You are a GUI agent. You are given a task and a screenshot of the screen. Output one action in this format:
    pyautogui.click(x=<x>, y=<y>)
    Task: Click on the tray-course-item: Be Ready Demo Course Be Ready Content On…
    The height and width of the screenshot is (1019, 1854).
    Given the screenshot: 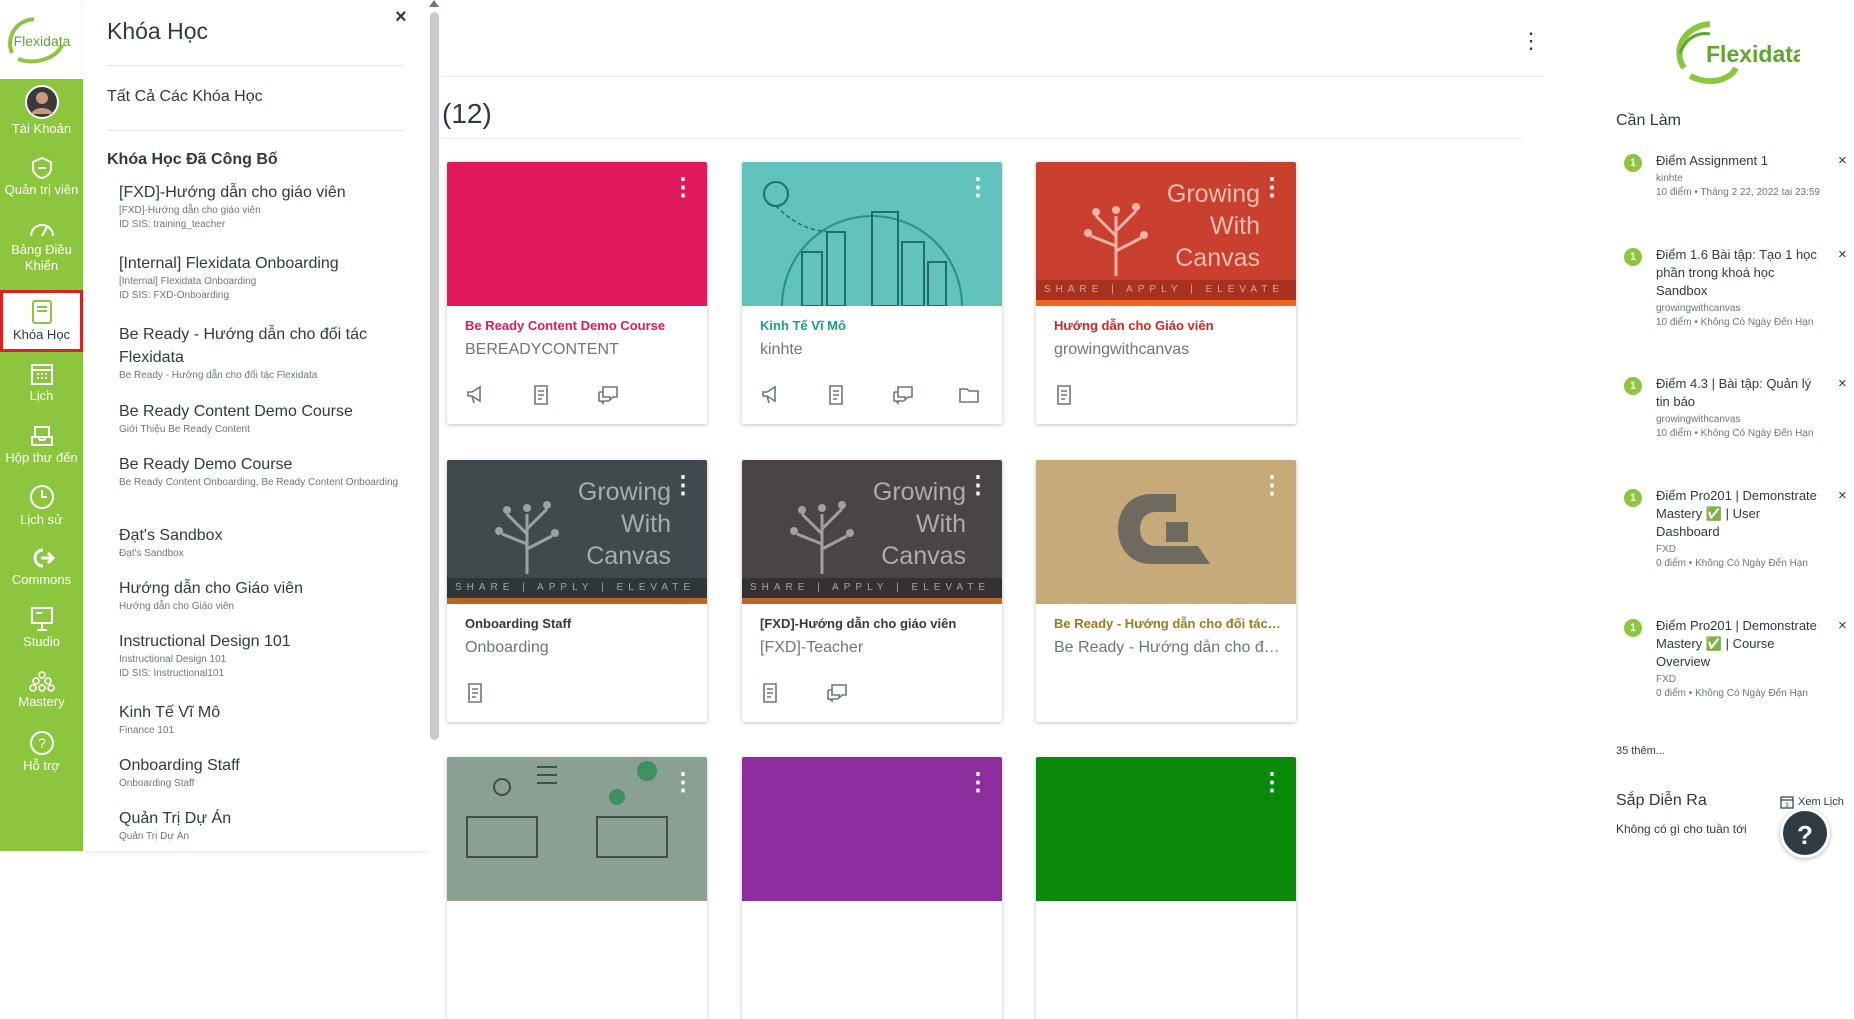 What is the action you would take?
    pyautogui.click(x=261, y=471)
    